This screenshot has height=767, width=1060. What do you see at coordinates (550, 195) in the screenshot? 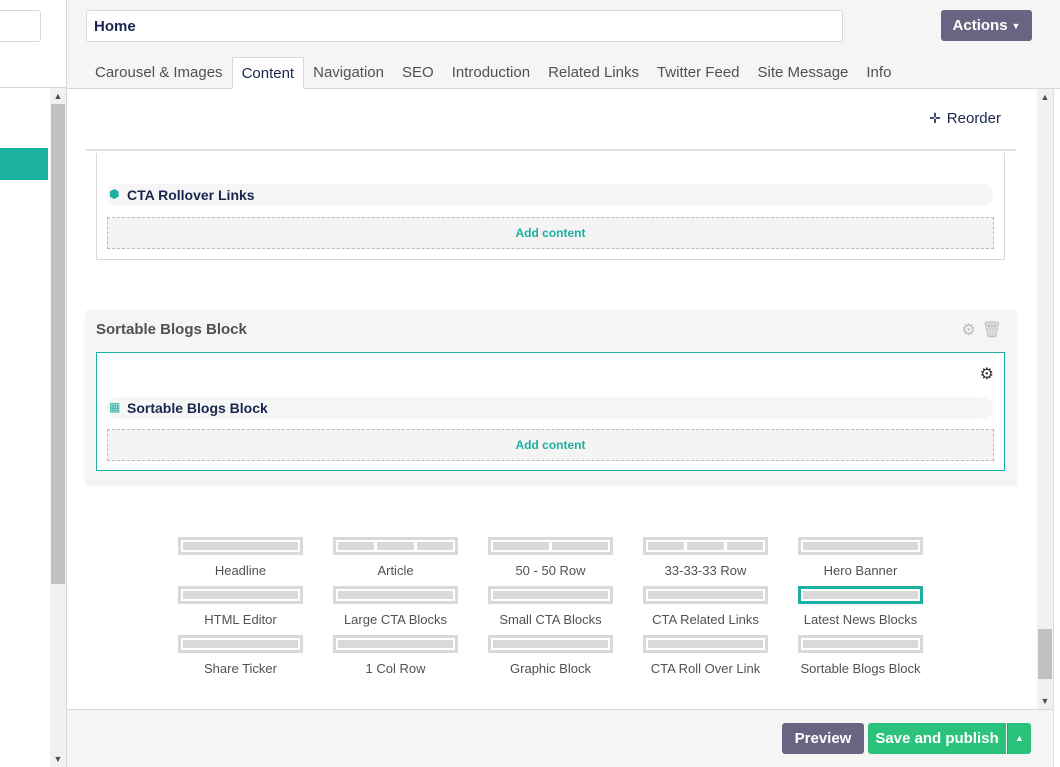
I see `cta-row-header: ⬢ CTA Rollover Links` at bounding box center [550, 195].